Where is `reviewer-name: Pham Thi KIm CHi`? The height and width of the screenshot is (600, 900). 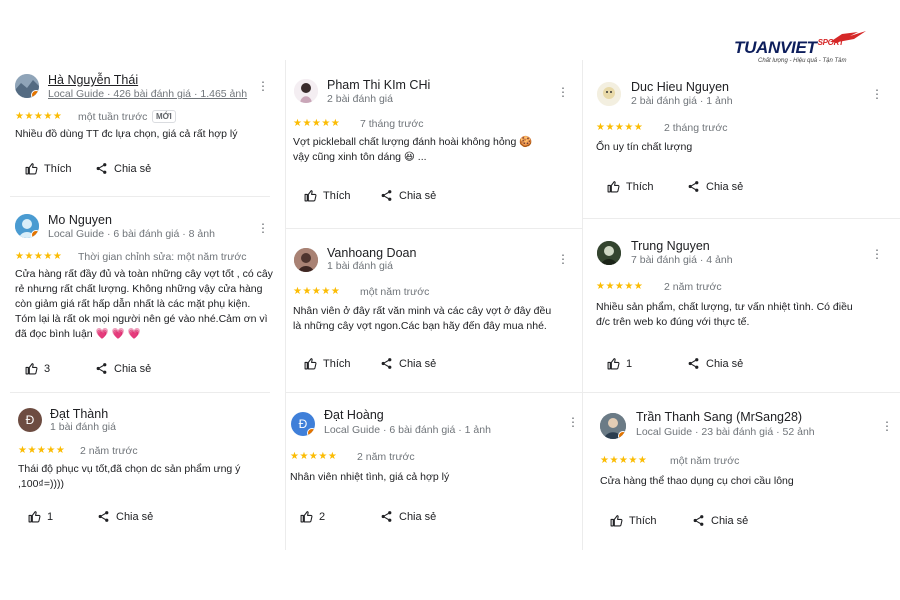
reviewer-name: Pham Thi KIm CHi is located at coordinates (378, 85).